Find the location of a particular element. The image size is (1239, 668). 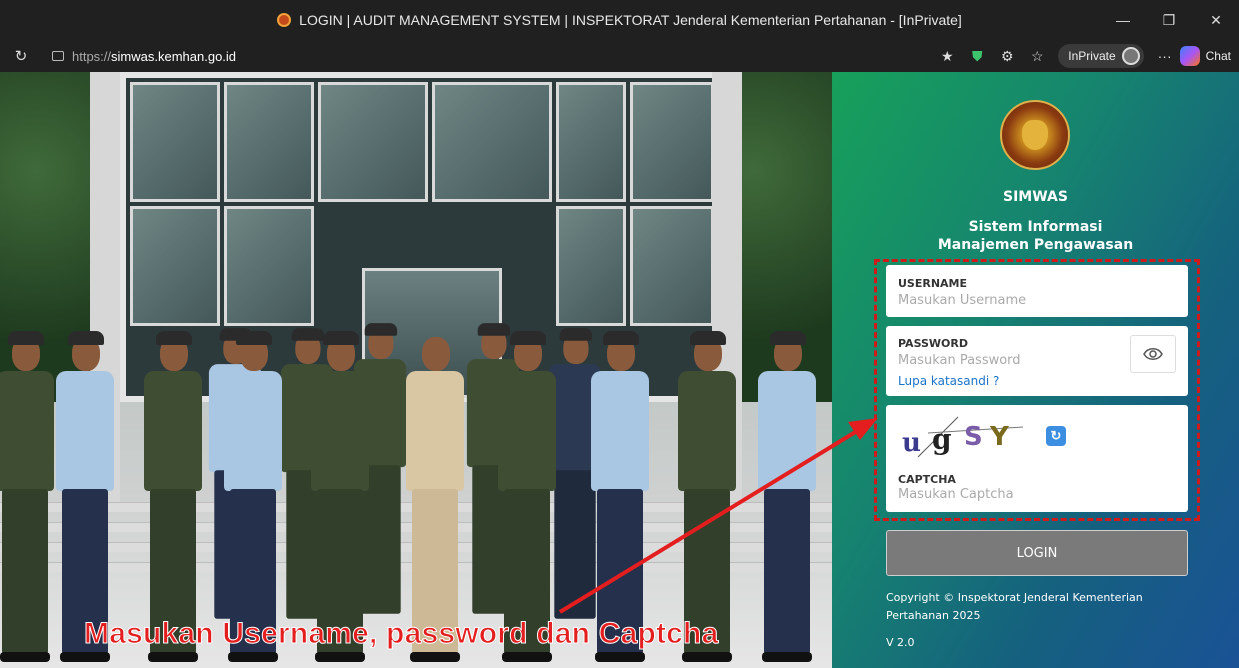

toolbar-icons: ★ ⛊ ⚙ ☆ InPrivate ··· Chat is located at coordinates (1085, 56).